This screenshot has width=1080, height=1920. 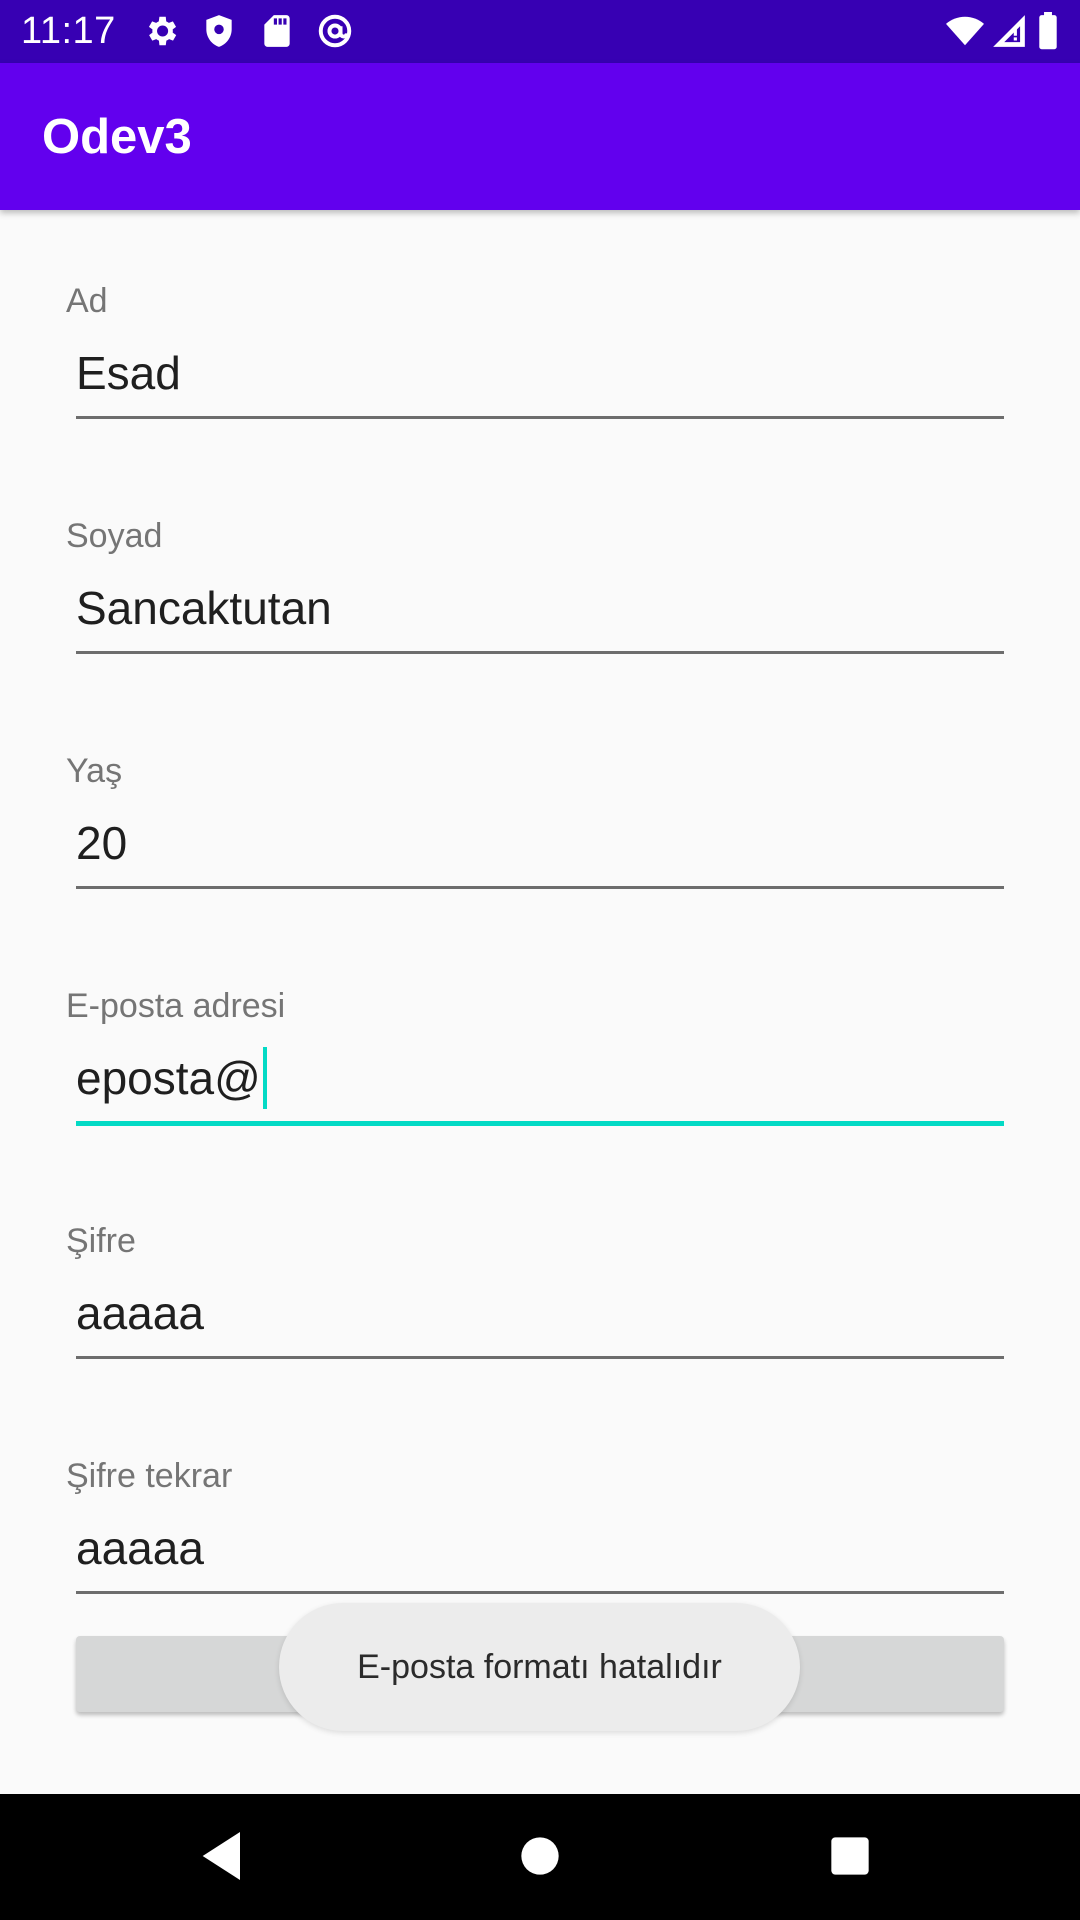 I want to click on navigation-bar, so click(x=540, y=1857).